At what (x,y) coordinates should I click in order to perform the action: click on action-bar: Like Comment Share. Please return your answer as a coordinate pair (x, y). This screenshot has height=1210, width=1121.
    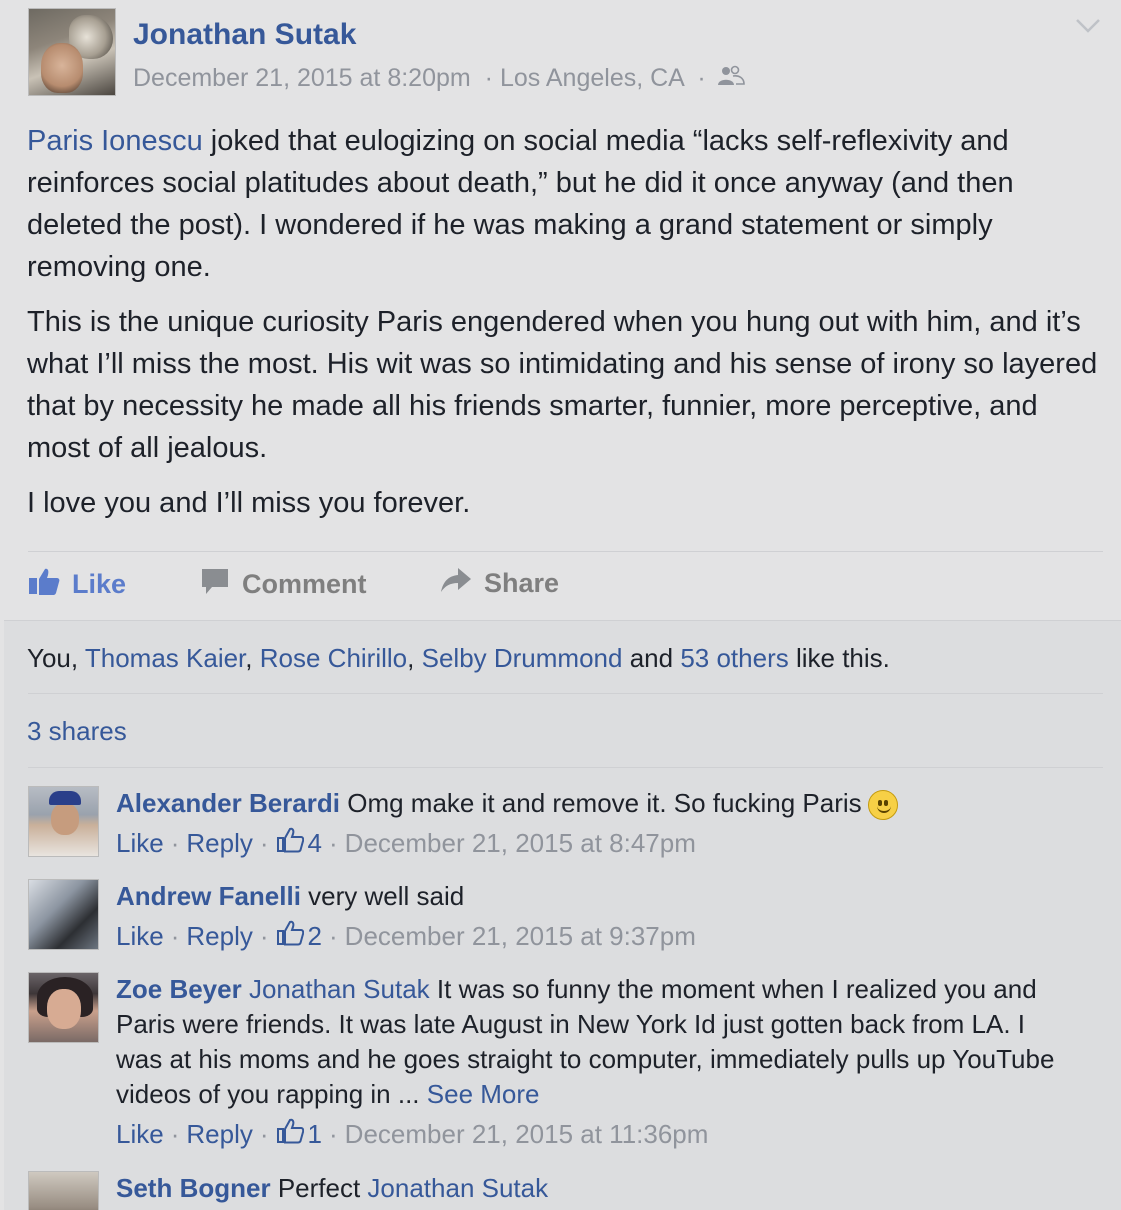
    Looking at the image, I should click on (565, 586).